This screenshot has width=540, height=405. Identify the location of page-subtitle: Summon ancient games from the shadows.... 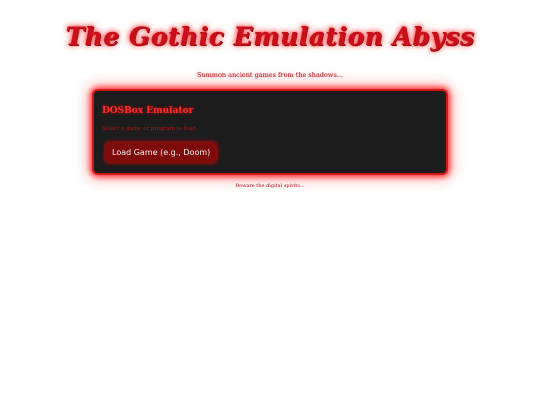
(269, 75).